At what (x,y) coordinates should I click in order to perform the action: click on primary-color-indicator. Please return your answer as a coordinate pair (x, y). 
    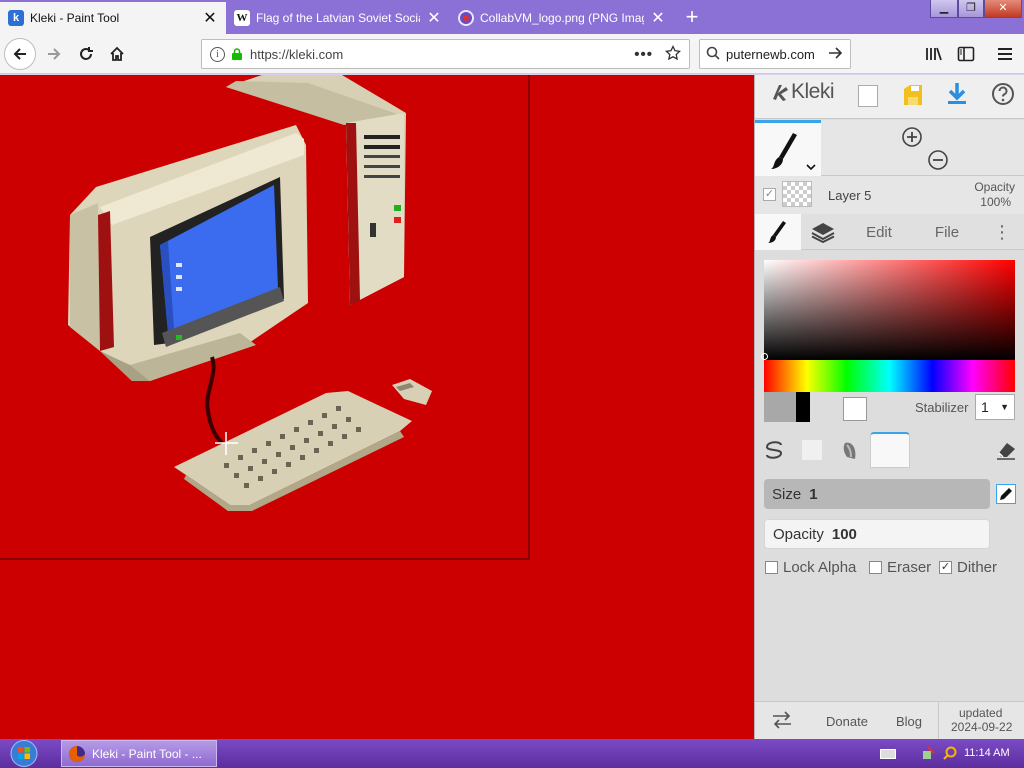
    Looking at the image, I should click on (803, 407).